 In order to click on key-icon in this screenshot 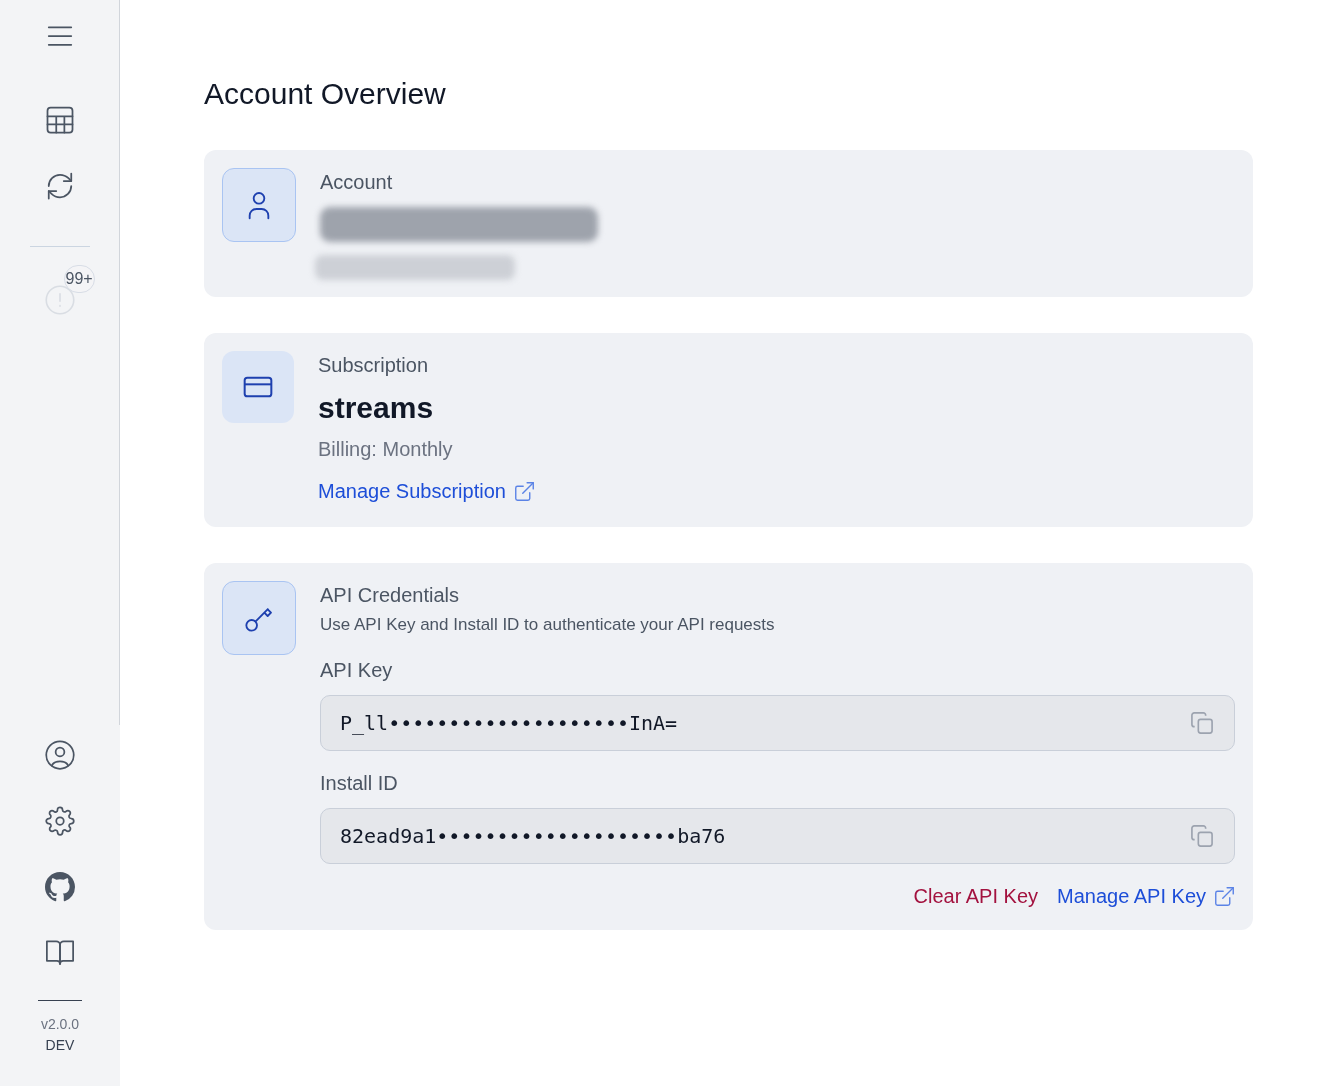, I will do `click(259, 618)`.